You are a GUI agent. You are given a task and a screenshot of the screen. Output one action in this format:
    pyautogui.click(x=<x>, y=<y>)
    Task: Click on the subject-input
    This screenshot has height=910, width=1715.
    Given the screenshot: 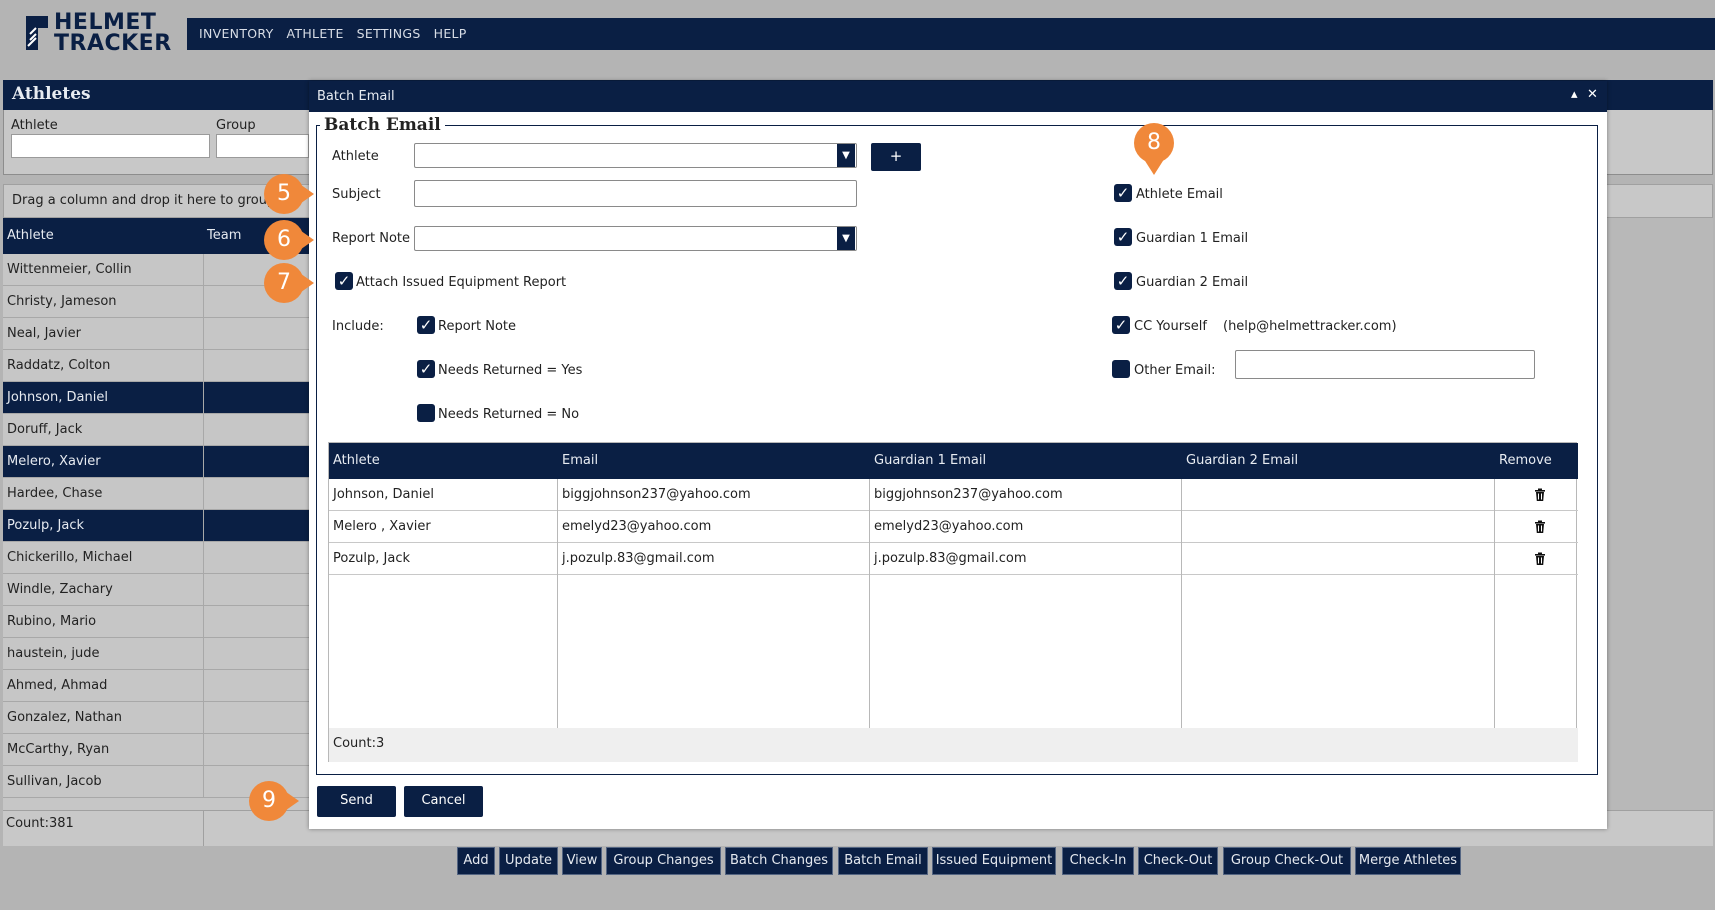 What is the action you would take?
    pyautogui.click(x=635, y=193)
    